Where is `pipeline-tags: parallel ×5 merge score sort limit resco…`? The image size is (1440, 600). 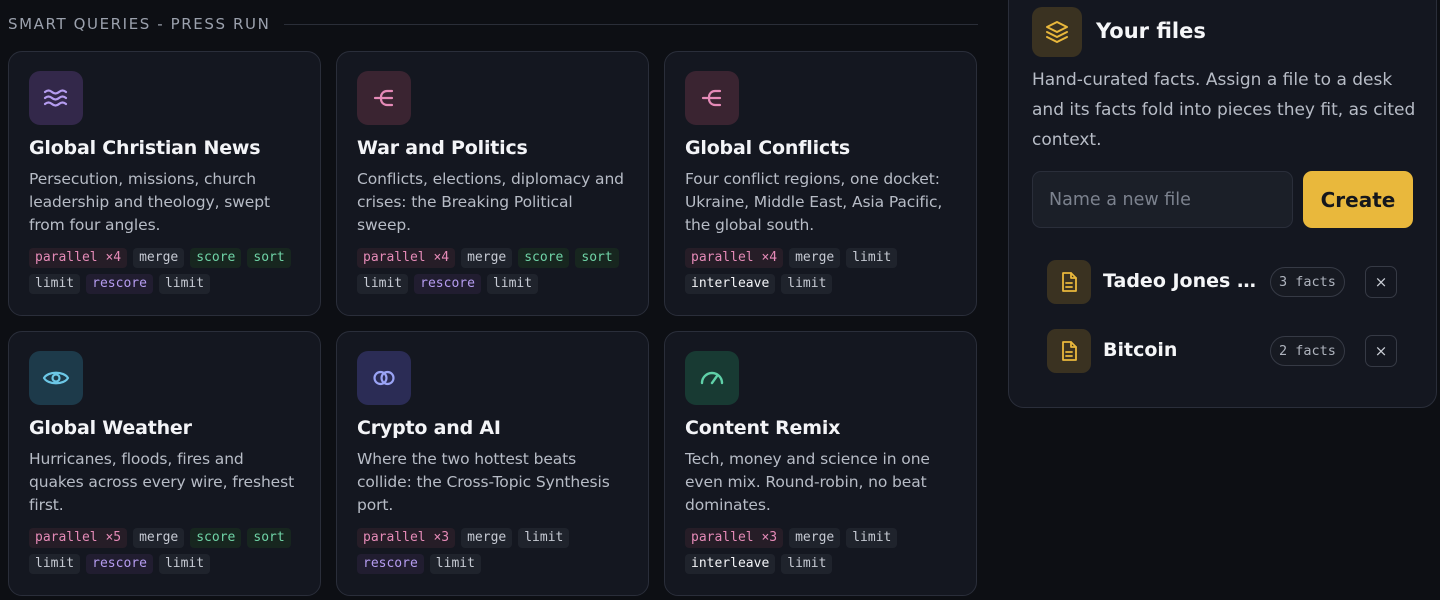 pipeline-tags: parallel ×5 merge score sort limit resco… is located at coordinates (164, 551).